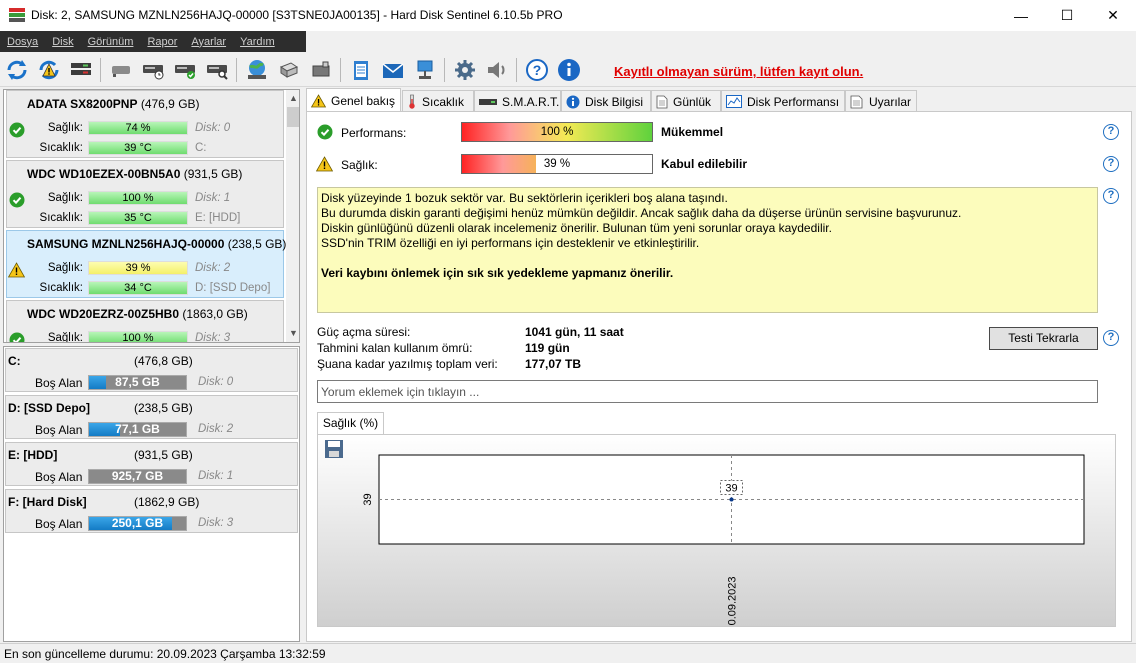 This screenshot has height=663, width=1136. Describe the element at coordinates (692, 101) in the screenshot. I see `tab-label: Günlük` at that location.